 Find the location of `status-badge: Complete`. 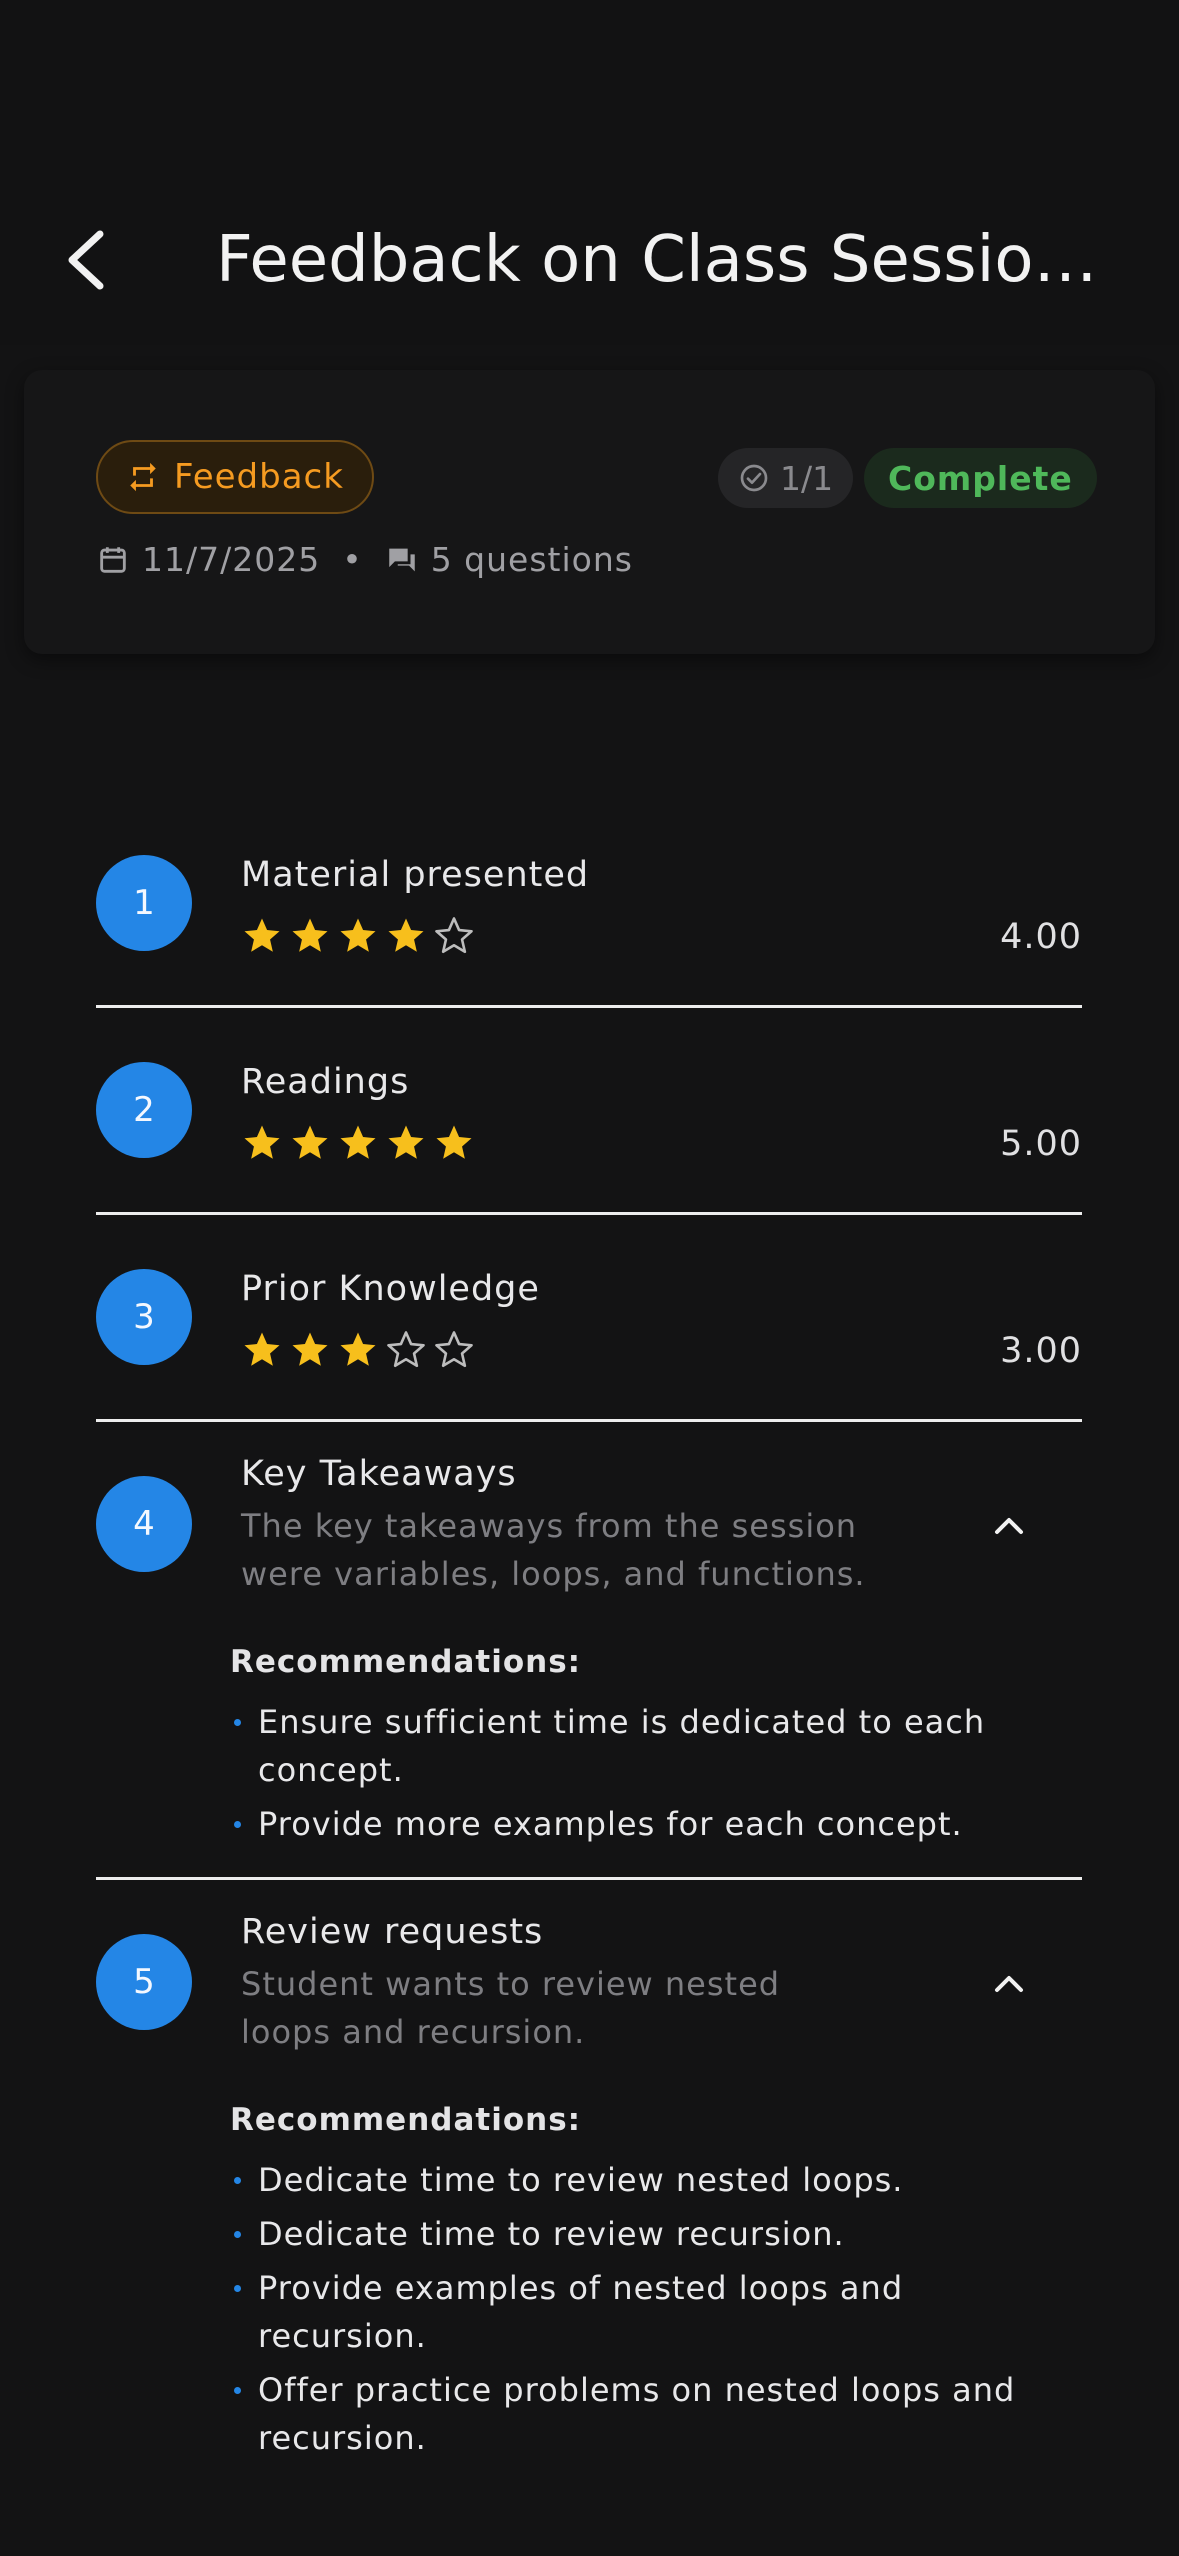

status-badge: Complete is located at coordinates (980, 478).